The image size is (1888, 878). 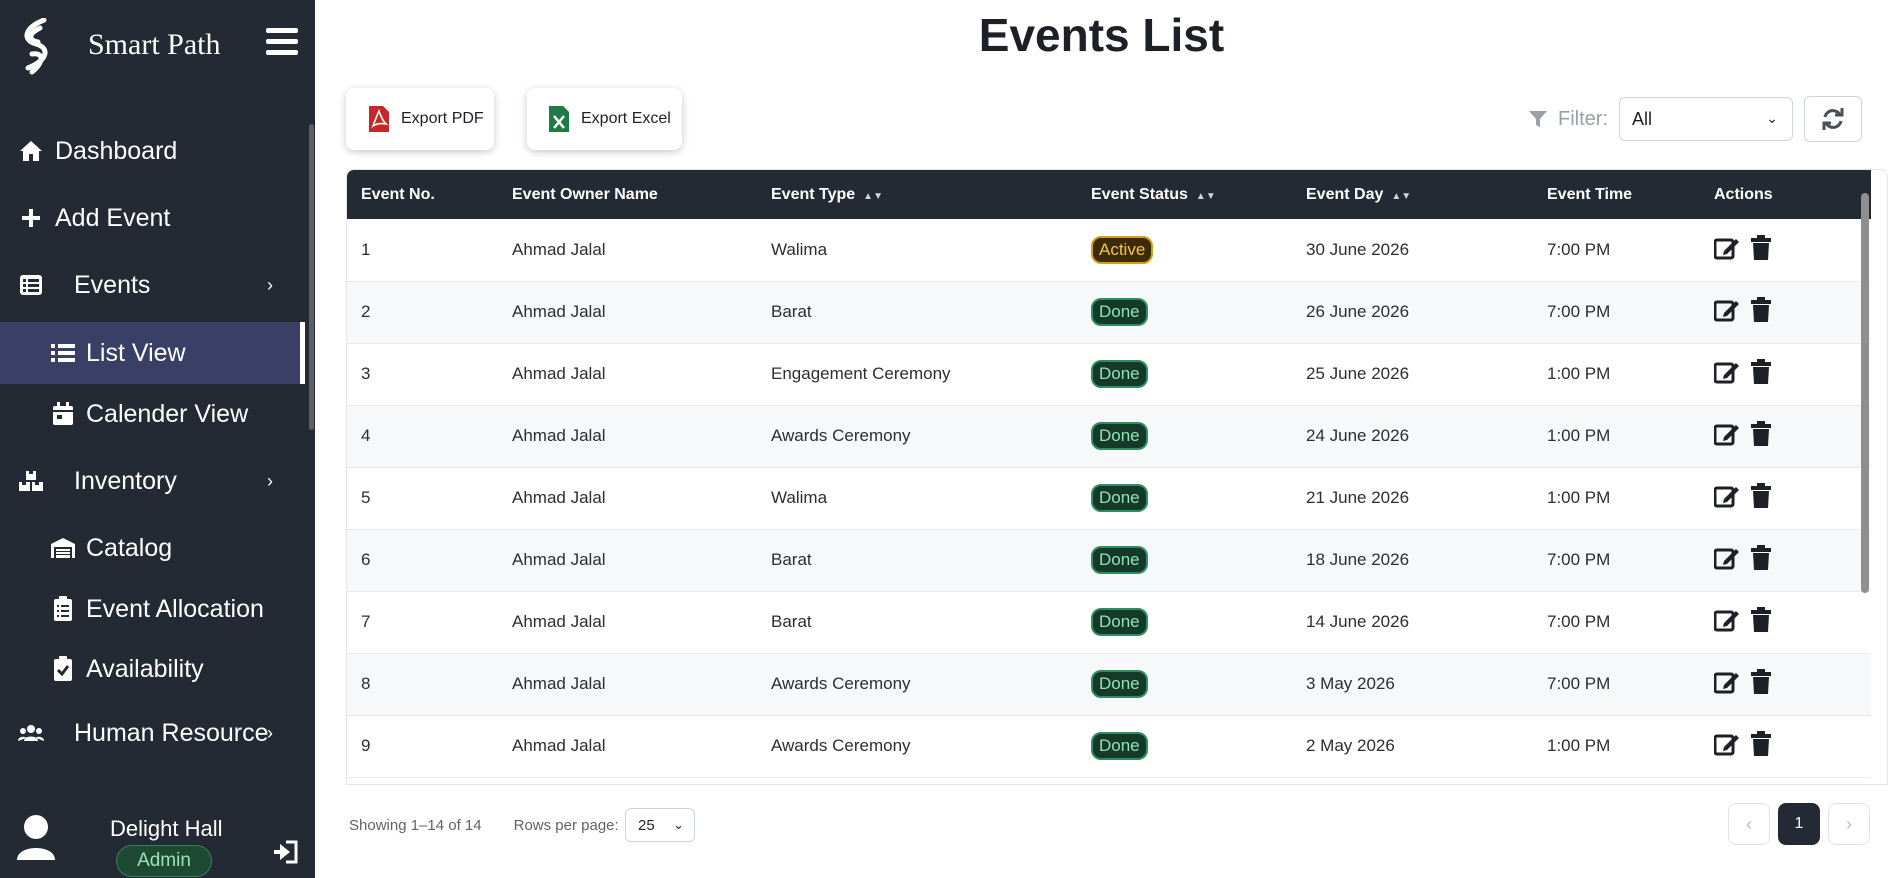 I want to click on sidebar-item-calender-view: Calender View, so click(x=152, y=414).